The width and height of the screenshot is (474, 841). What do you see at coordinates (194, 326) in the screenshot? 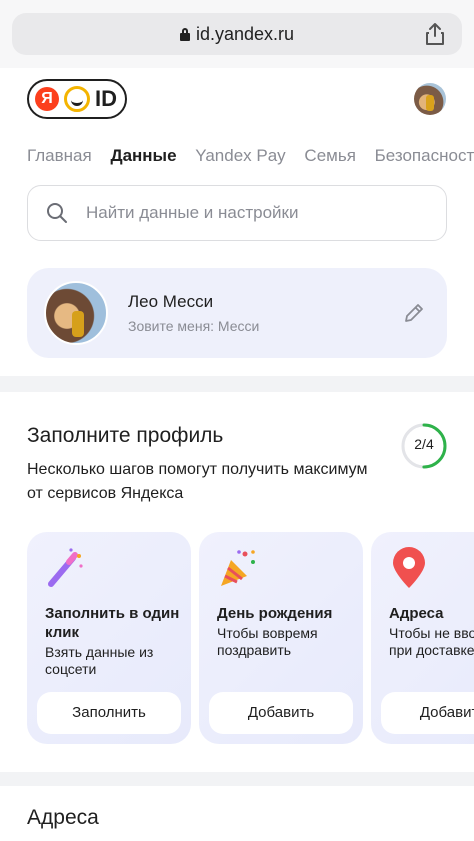
I see `profile-nickname: Зовите меня: Месси` at bounding box center [194, 326].